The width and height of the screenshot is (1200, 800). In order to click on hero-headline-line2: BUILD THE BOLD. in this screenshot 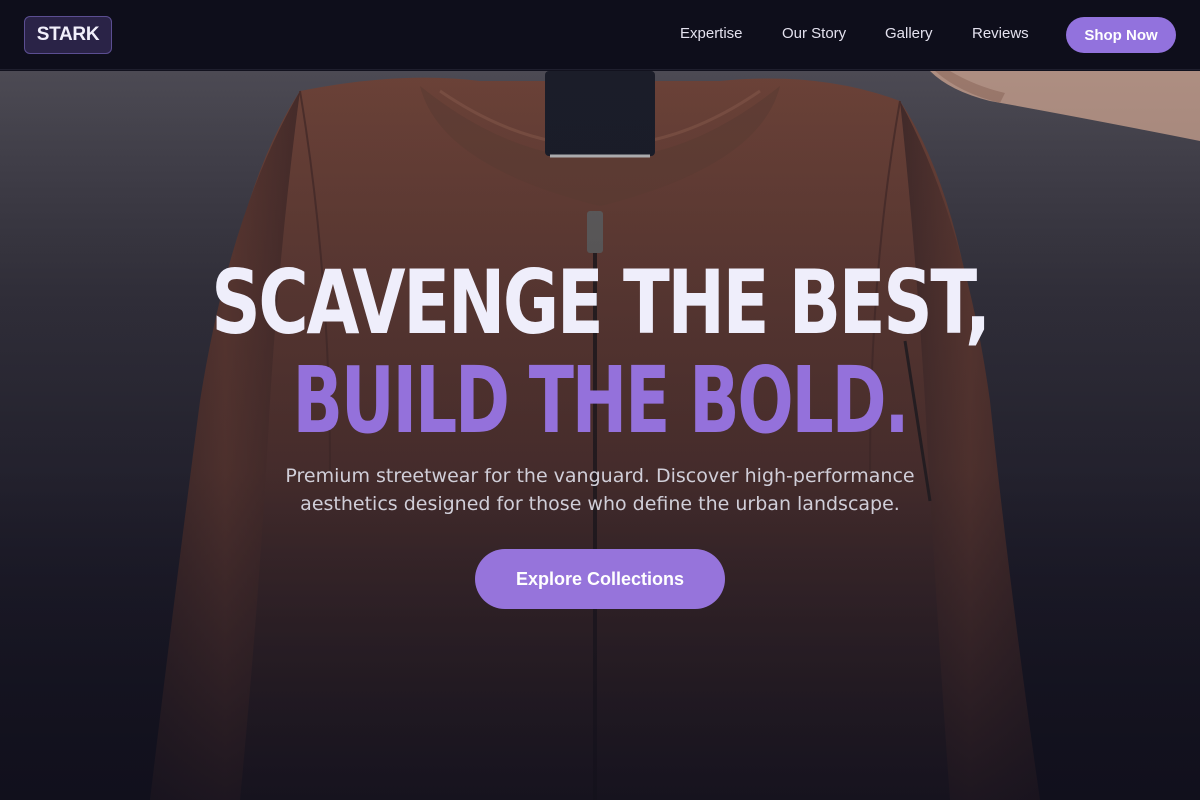, I will do `click(601, 400)`.